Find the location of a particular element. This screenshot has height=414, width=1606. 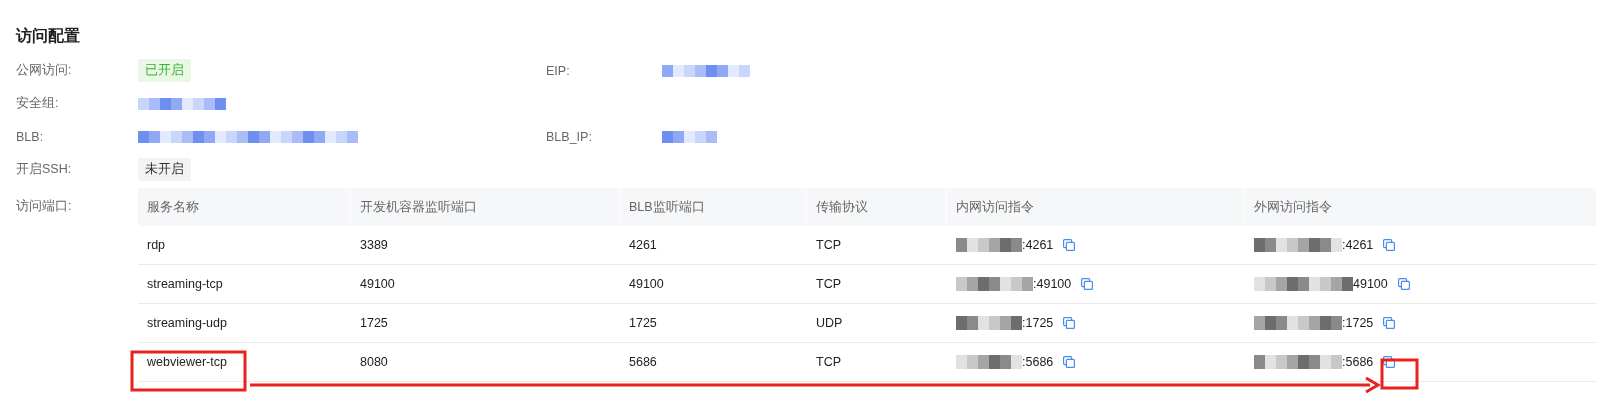

field-label: EIP: is located at coordinates (558, 70).